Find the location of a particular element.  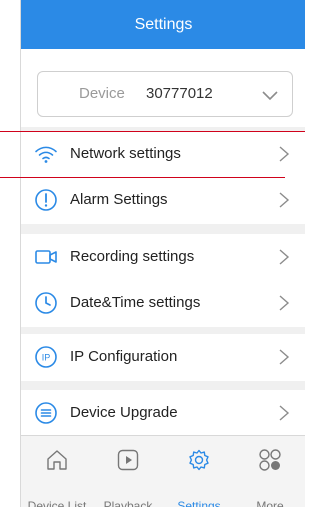

home-icon is located at coordinates (57, 460).